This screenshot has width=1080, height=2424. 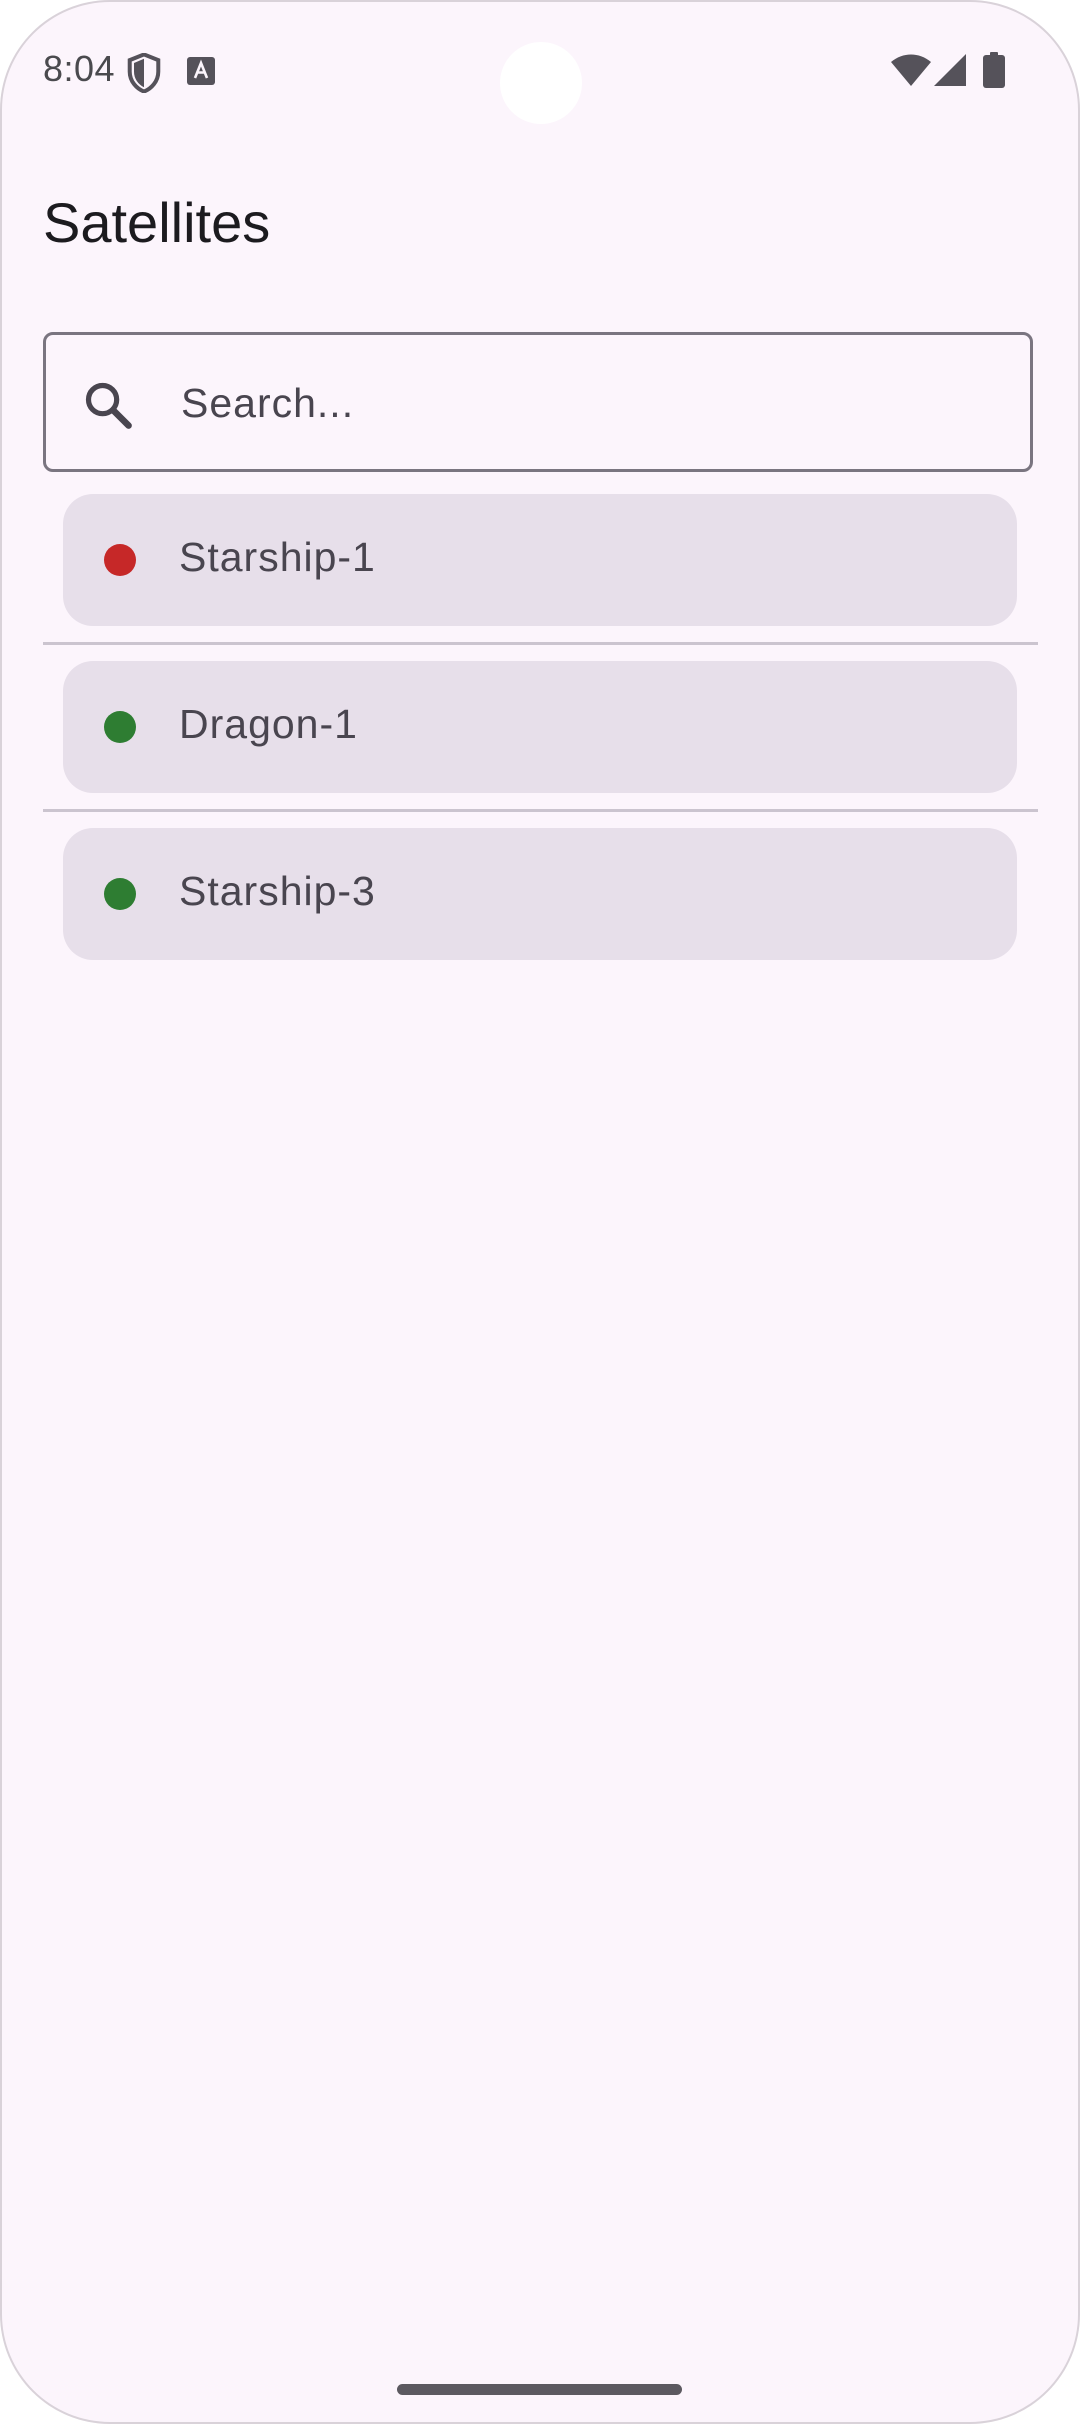 What do you see at coordinates (144, 73) in the screenshot?
I see `shield-icon` at bounding box center [144, 73].